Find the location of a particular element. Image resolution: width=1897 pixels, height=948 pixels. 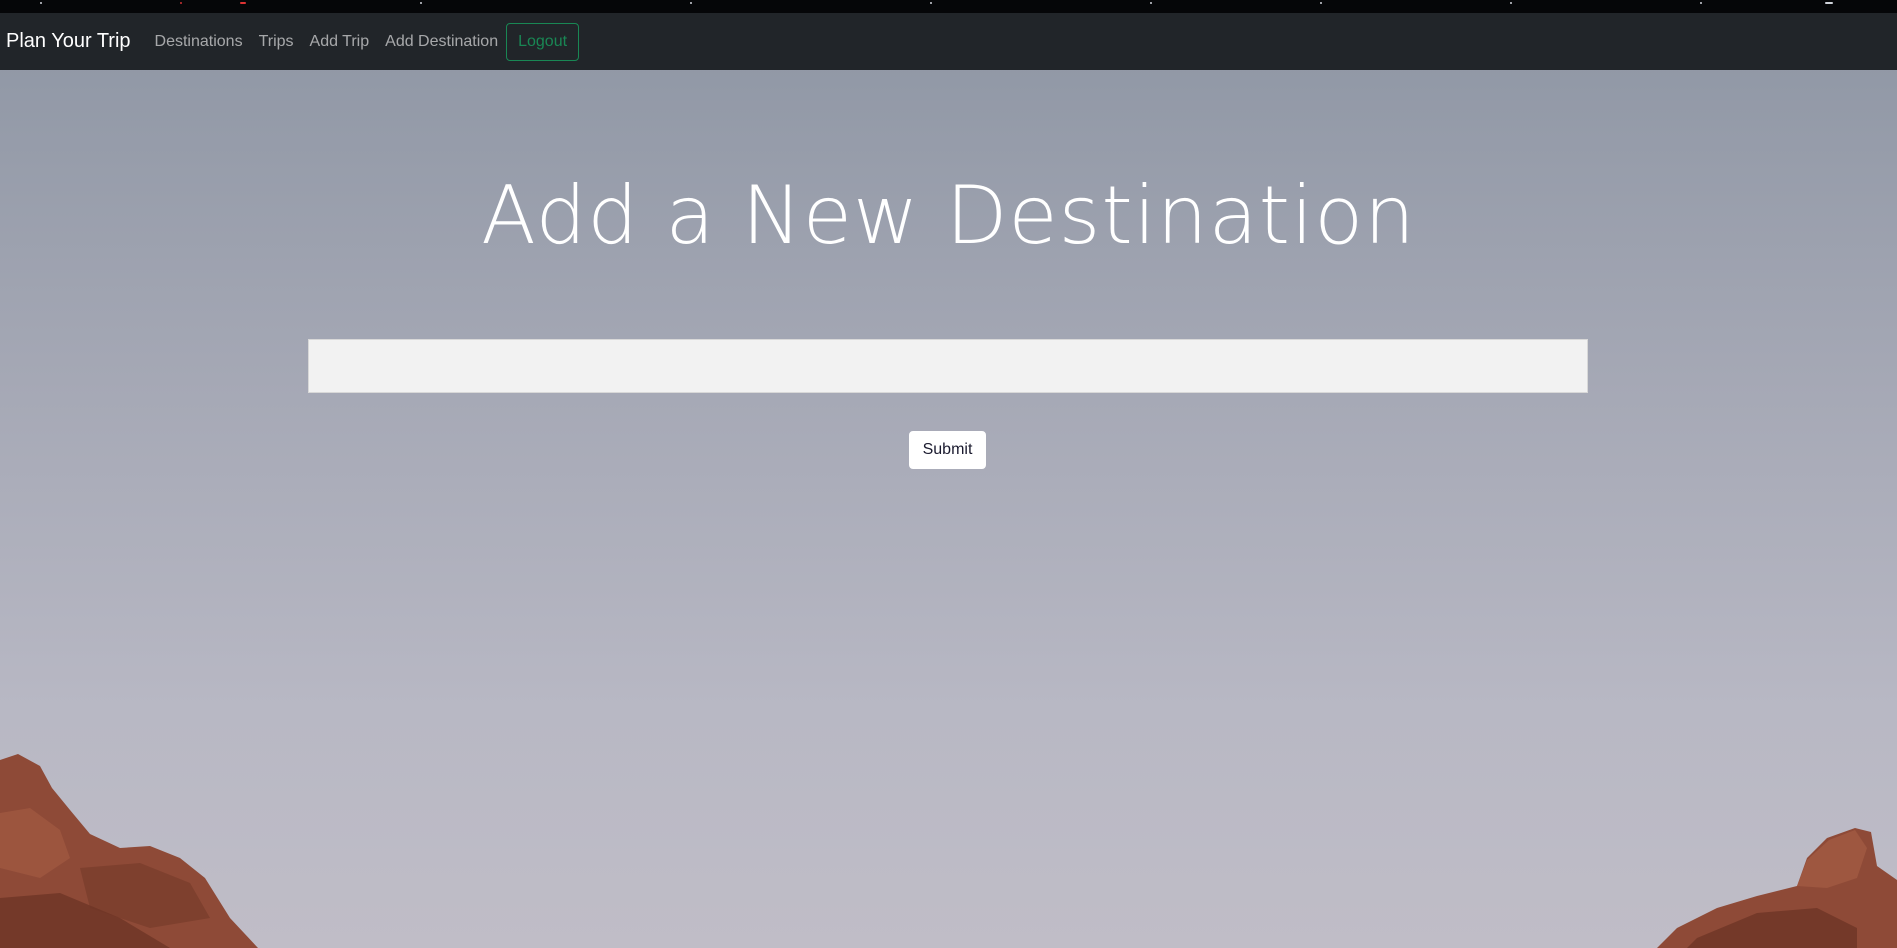

nav-link-destinations: Destinations is located at coordinates (199, 42).